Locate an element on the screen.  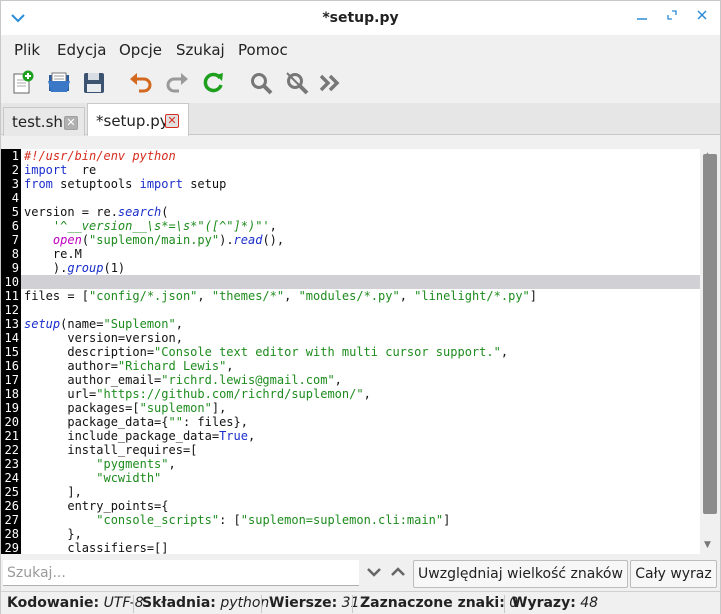
close-window-icon is located at coordinates (702, 18).